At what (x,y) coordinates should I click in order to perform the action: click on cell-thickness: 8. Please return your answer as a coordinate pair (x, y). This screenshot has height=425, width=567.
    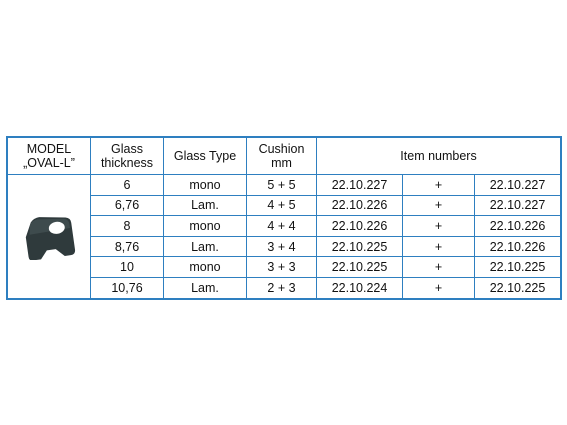
    Looking at the image, I should click on (127, 226).